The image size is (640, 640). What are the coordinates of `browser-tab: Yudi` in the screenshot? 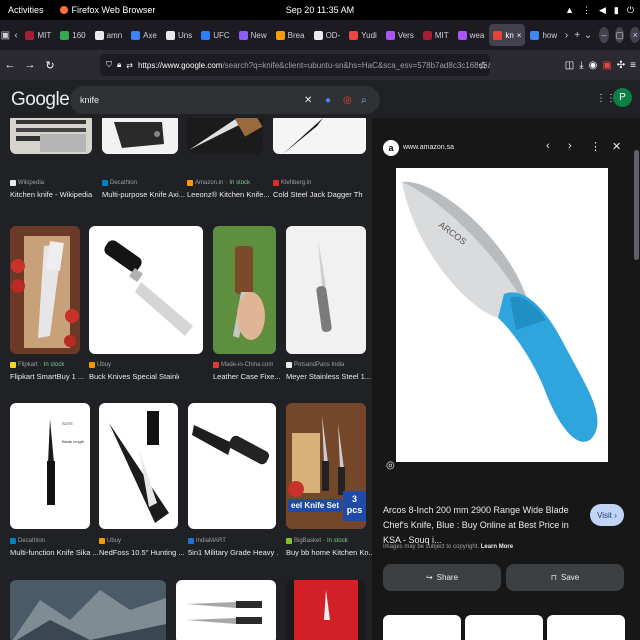 It's located at (363, 35).